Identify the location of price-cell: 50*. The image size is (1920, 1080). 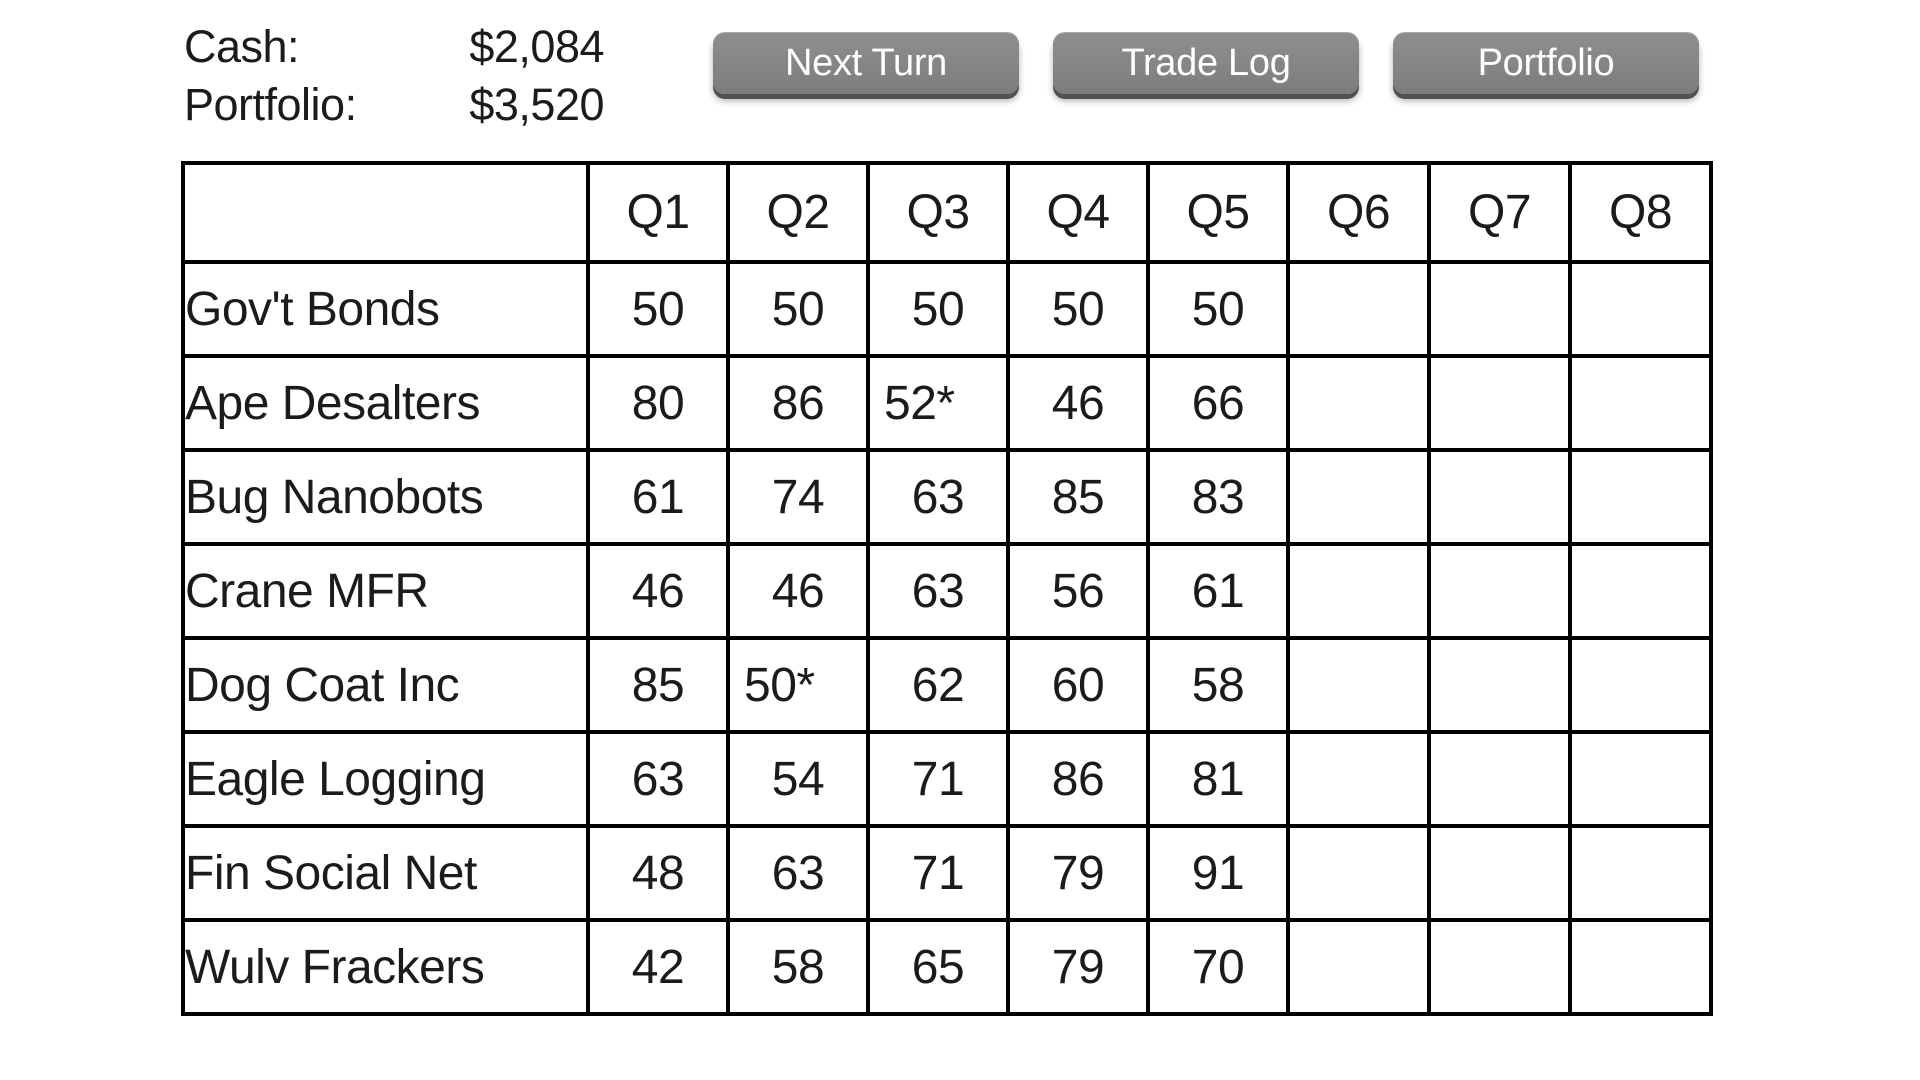
(798, 685).